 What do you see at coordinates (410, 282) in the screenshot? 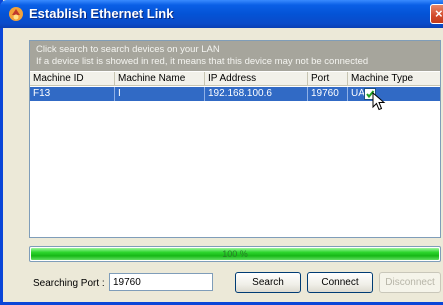
I see `disconnect-button: Disconnect` at bounding box center [410, 282].